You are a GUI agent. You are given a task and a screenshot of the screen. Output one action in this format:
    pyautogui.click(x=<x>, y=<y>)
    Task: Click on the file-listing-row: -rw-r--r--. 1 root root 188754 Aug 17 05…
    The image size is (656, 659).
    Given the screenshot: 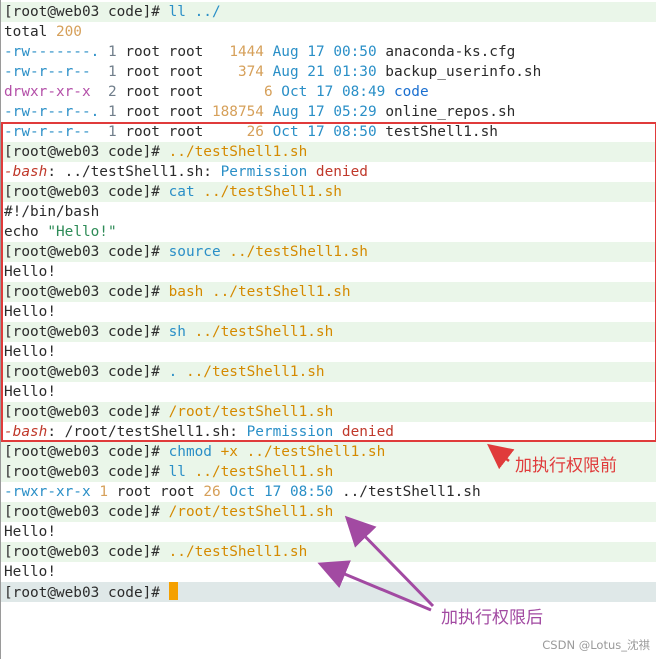 What is the action you would take?
    pyautogui.click(x=328, y=112)
    